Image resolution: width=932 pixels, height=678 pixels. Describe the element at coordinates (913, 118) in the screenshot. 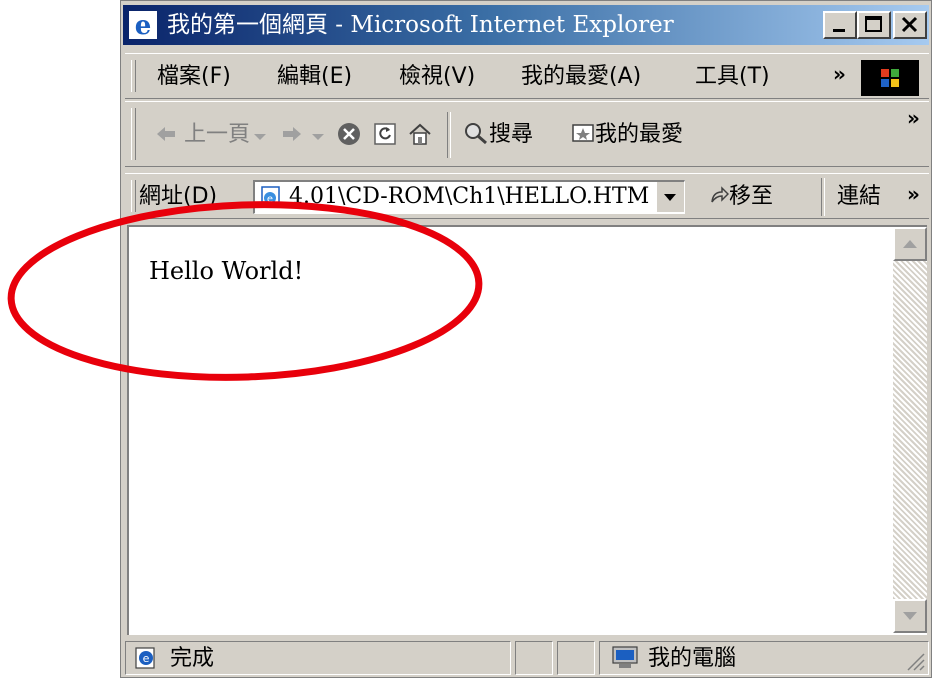

I see `toolbar-more-chevron: »` at that location.